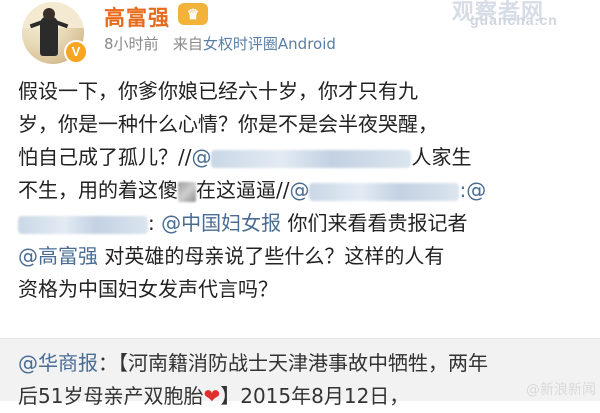 The image size is (600, 413). Describe the element at coordinates (49, 14) in the screenshot. I see `avatar-figure-head` at that location.